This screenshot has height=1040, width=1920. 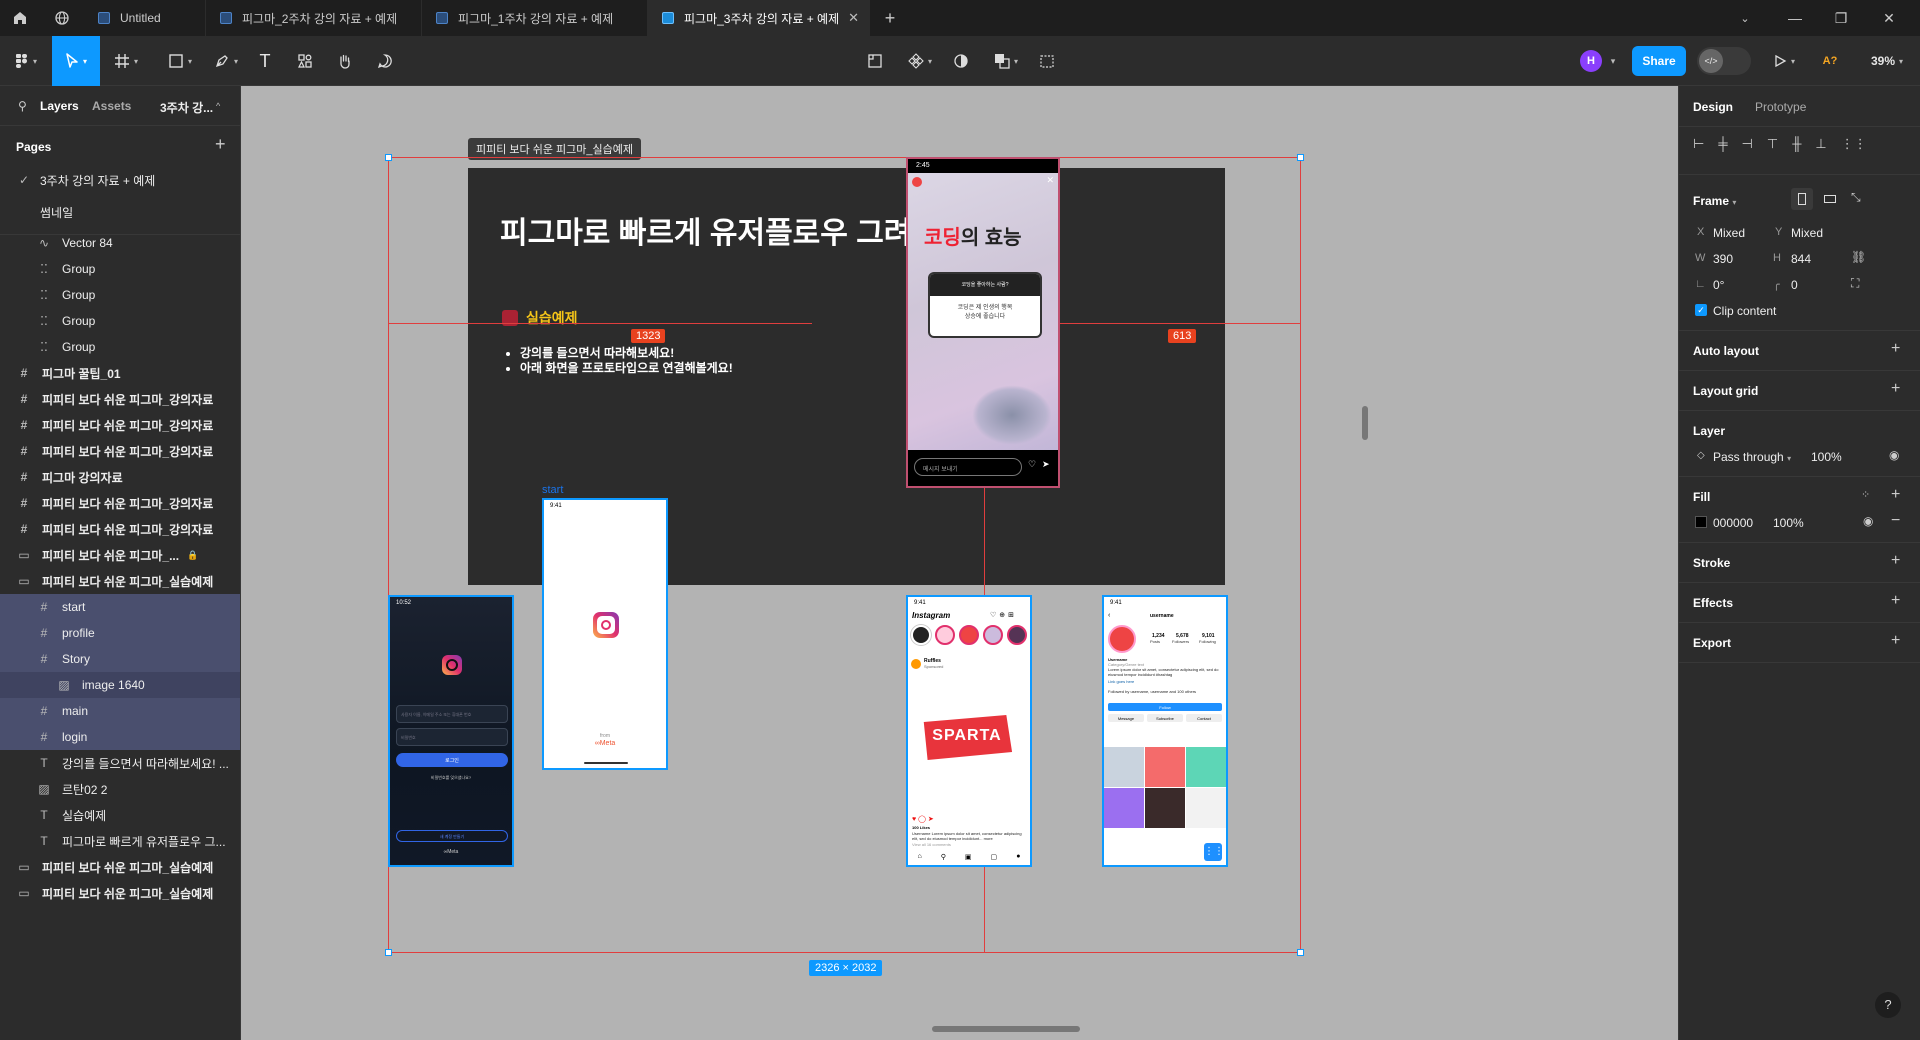 What do you see at coordinates (62, 18) in the screenshot?
I see `globe-icon` at bounding box center [62, 18].